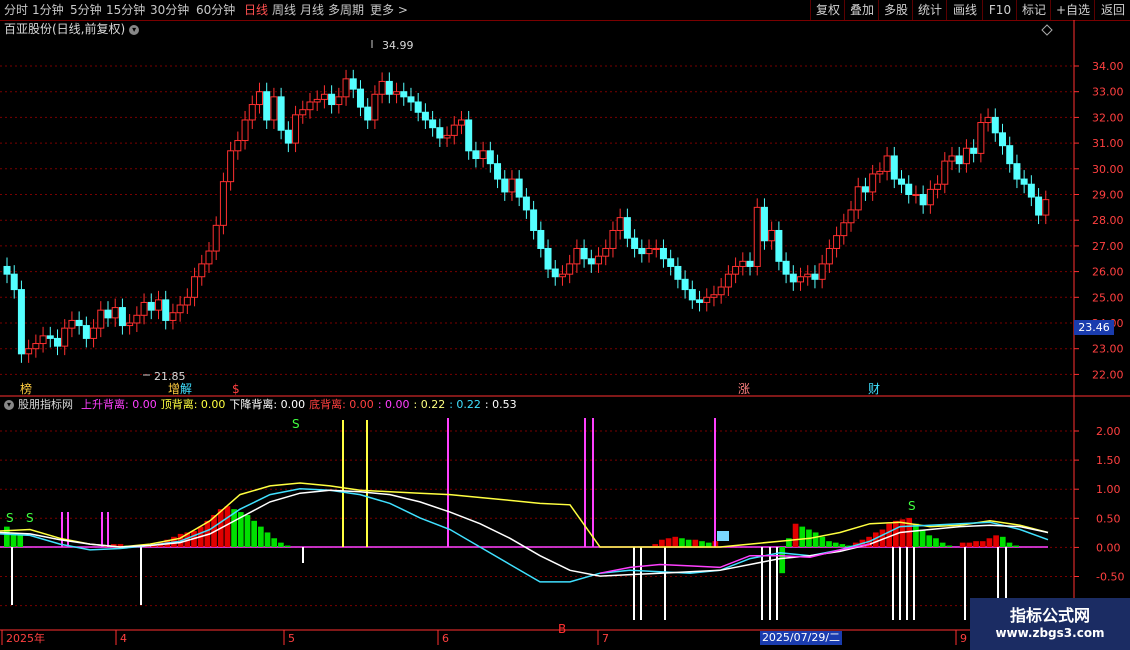 This screenshot has width=1130, height=650. What do you see at coordinates (30, 518) in the screenshot?
I see `sell-signal-label: S` at bounding box center [30, 518].